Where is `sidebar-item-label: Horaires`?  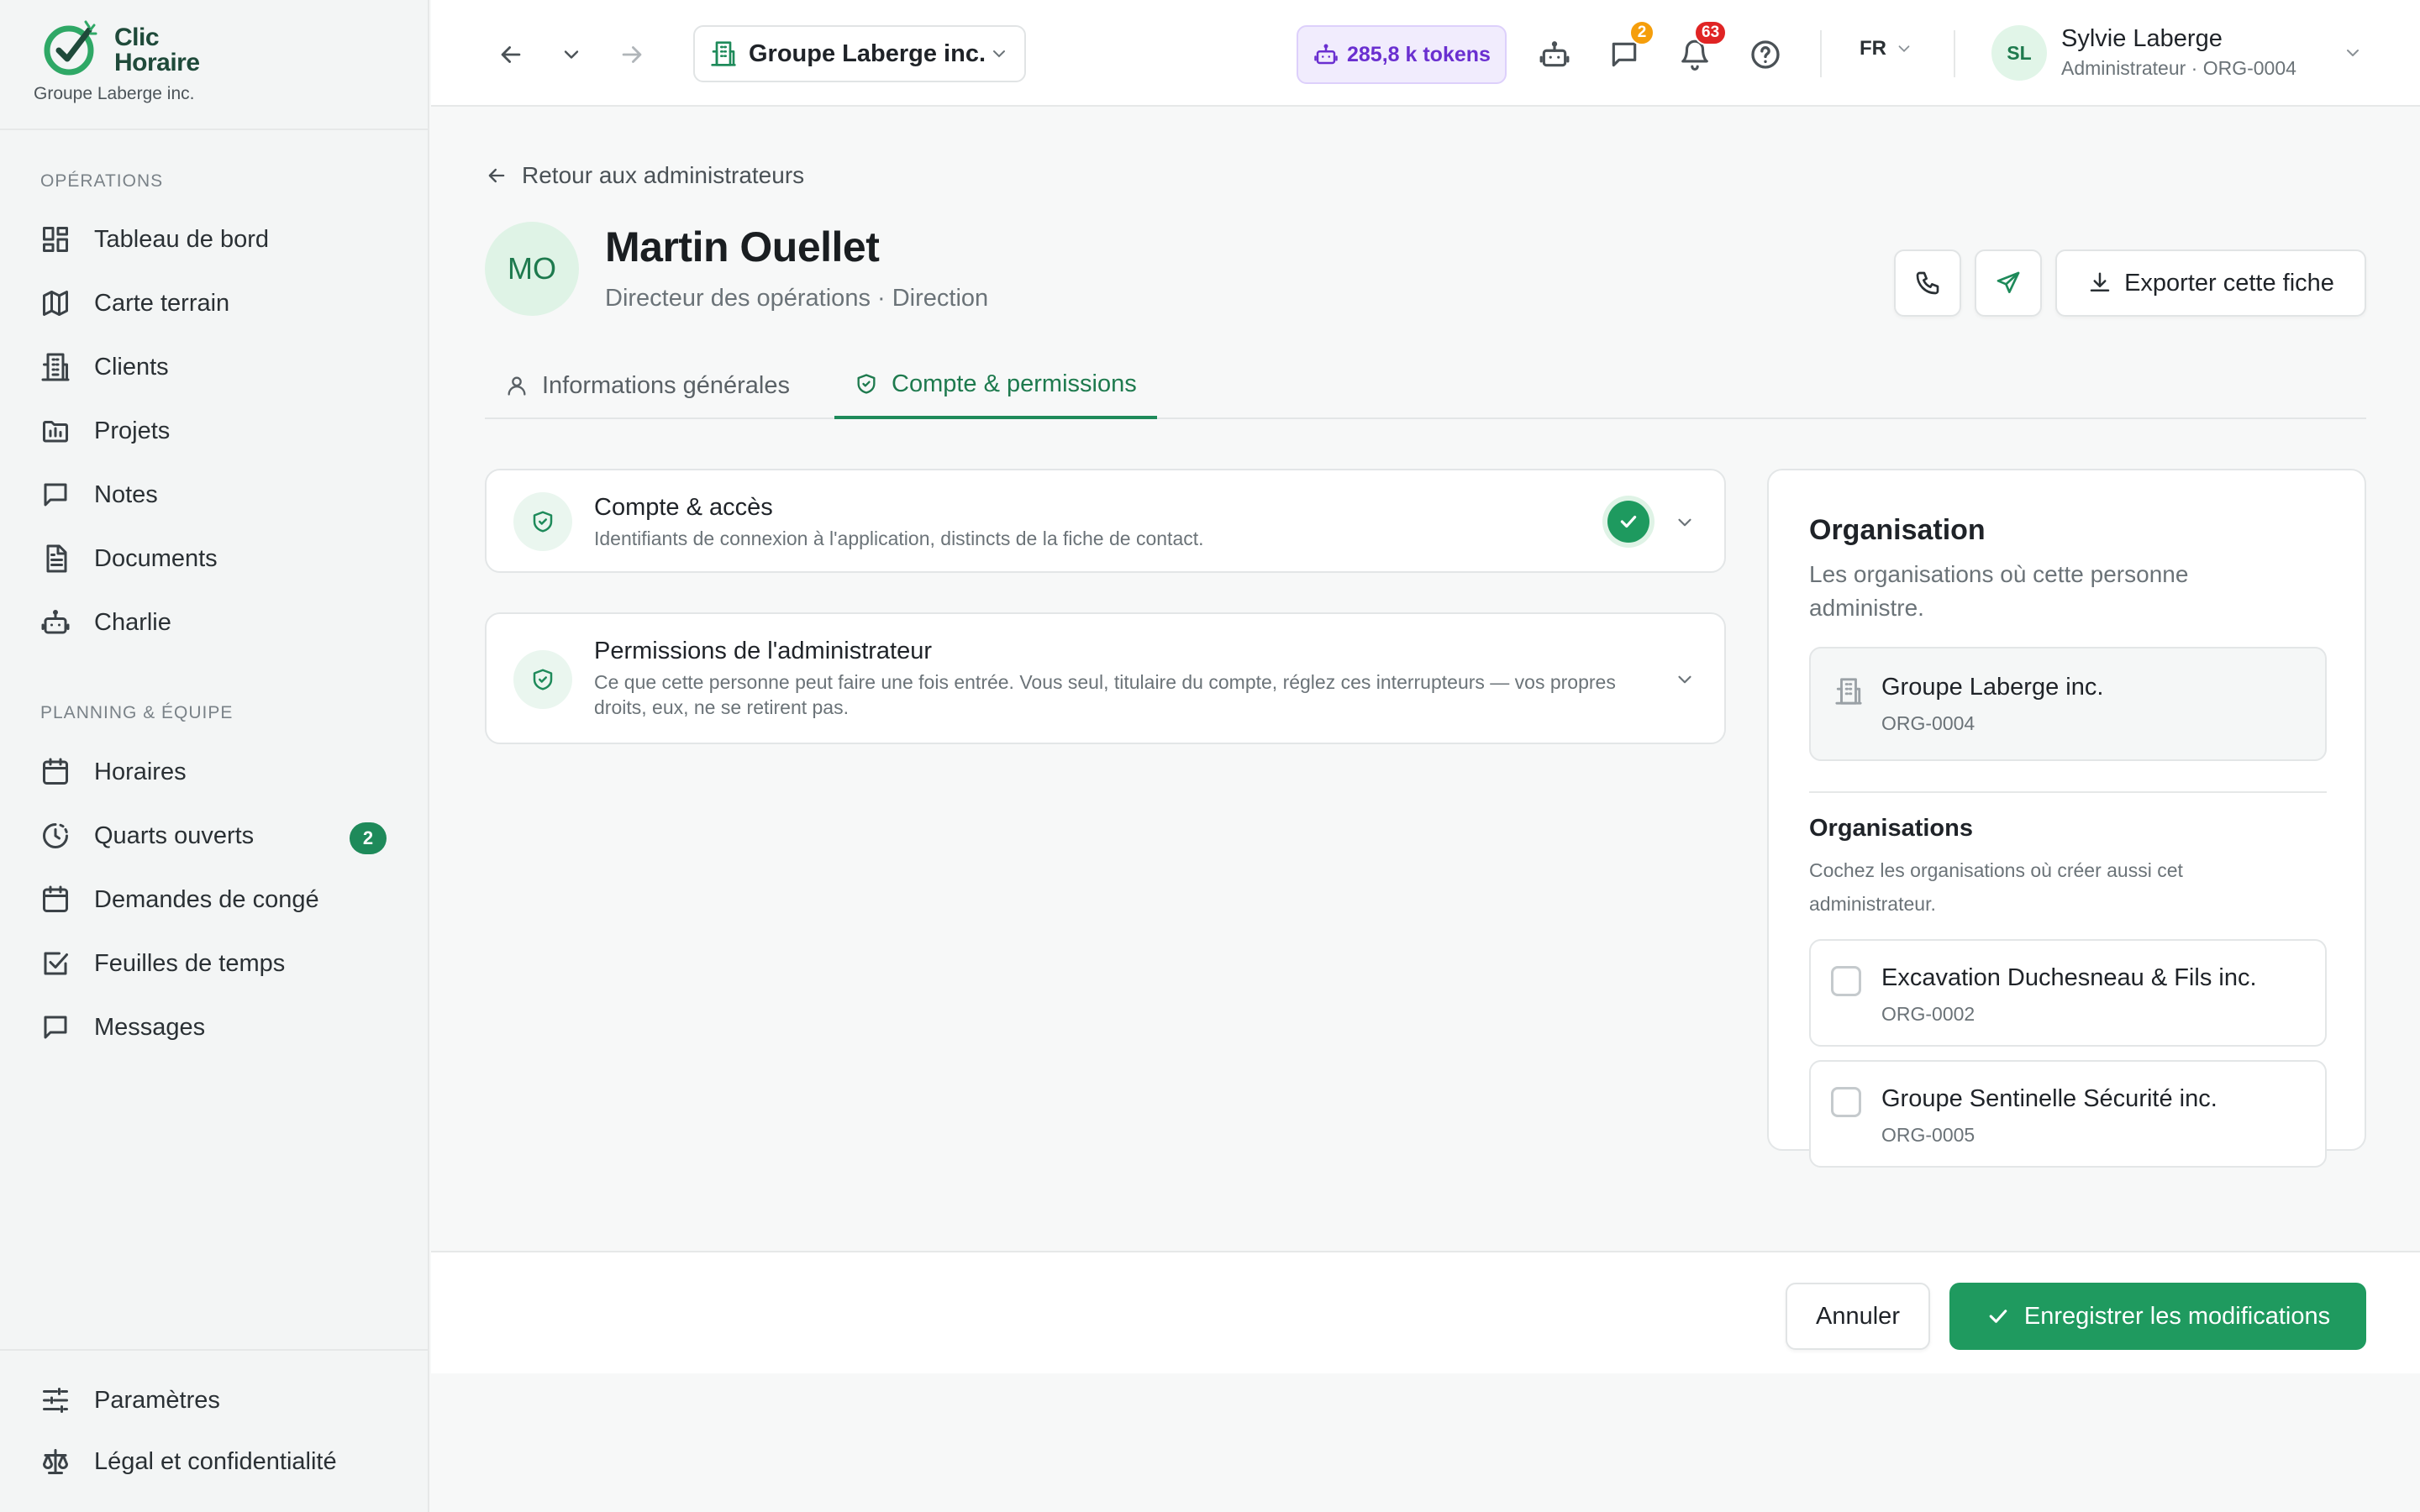
sidebar-item-label: Horaires is located at coordinates (140, 771).